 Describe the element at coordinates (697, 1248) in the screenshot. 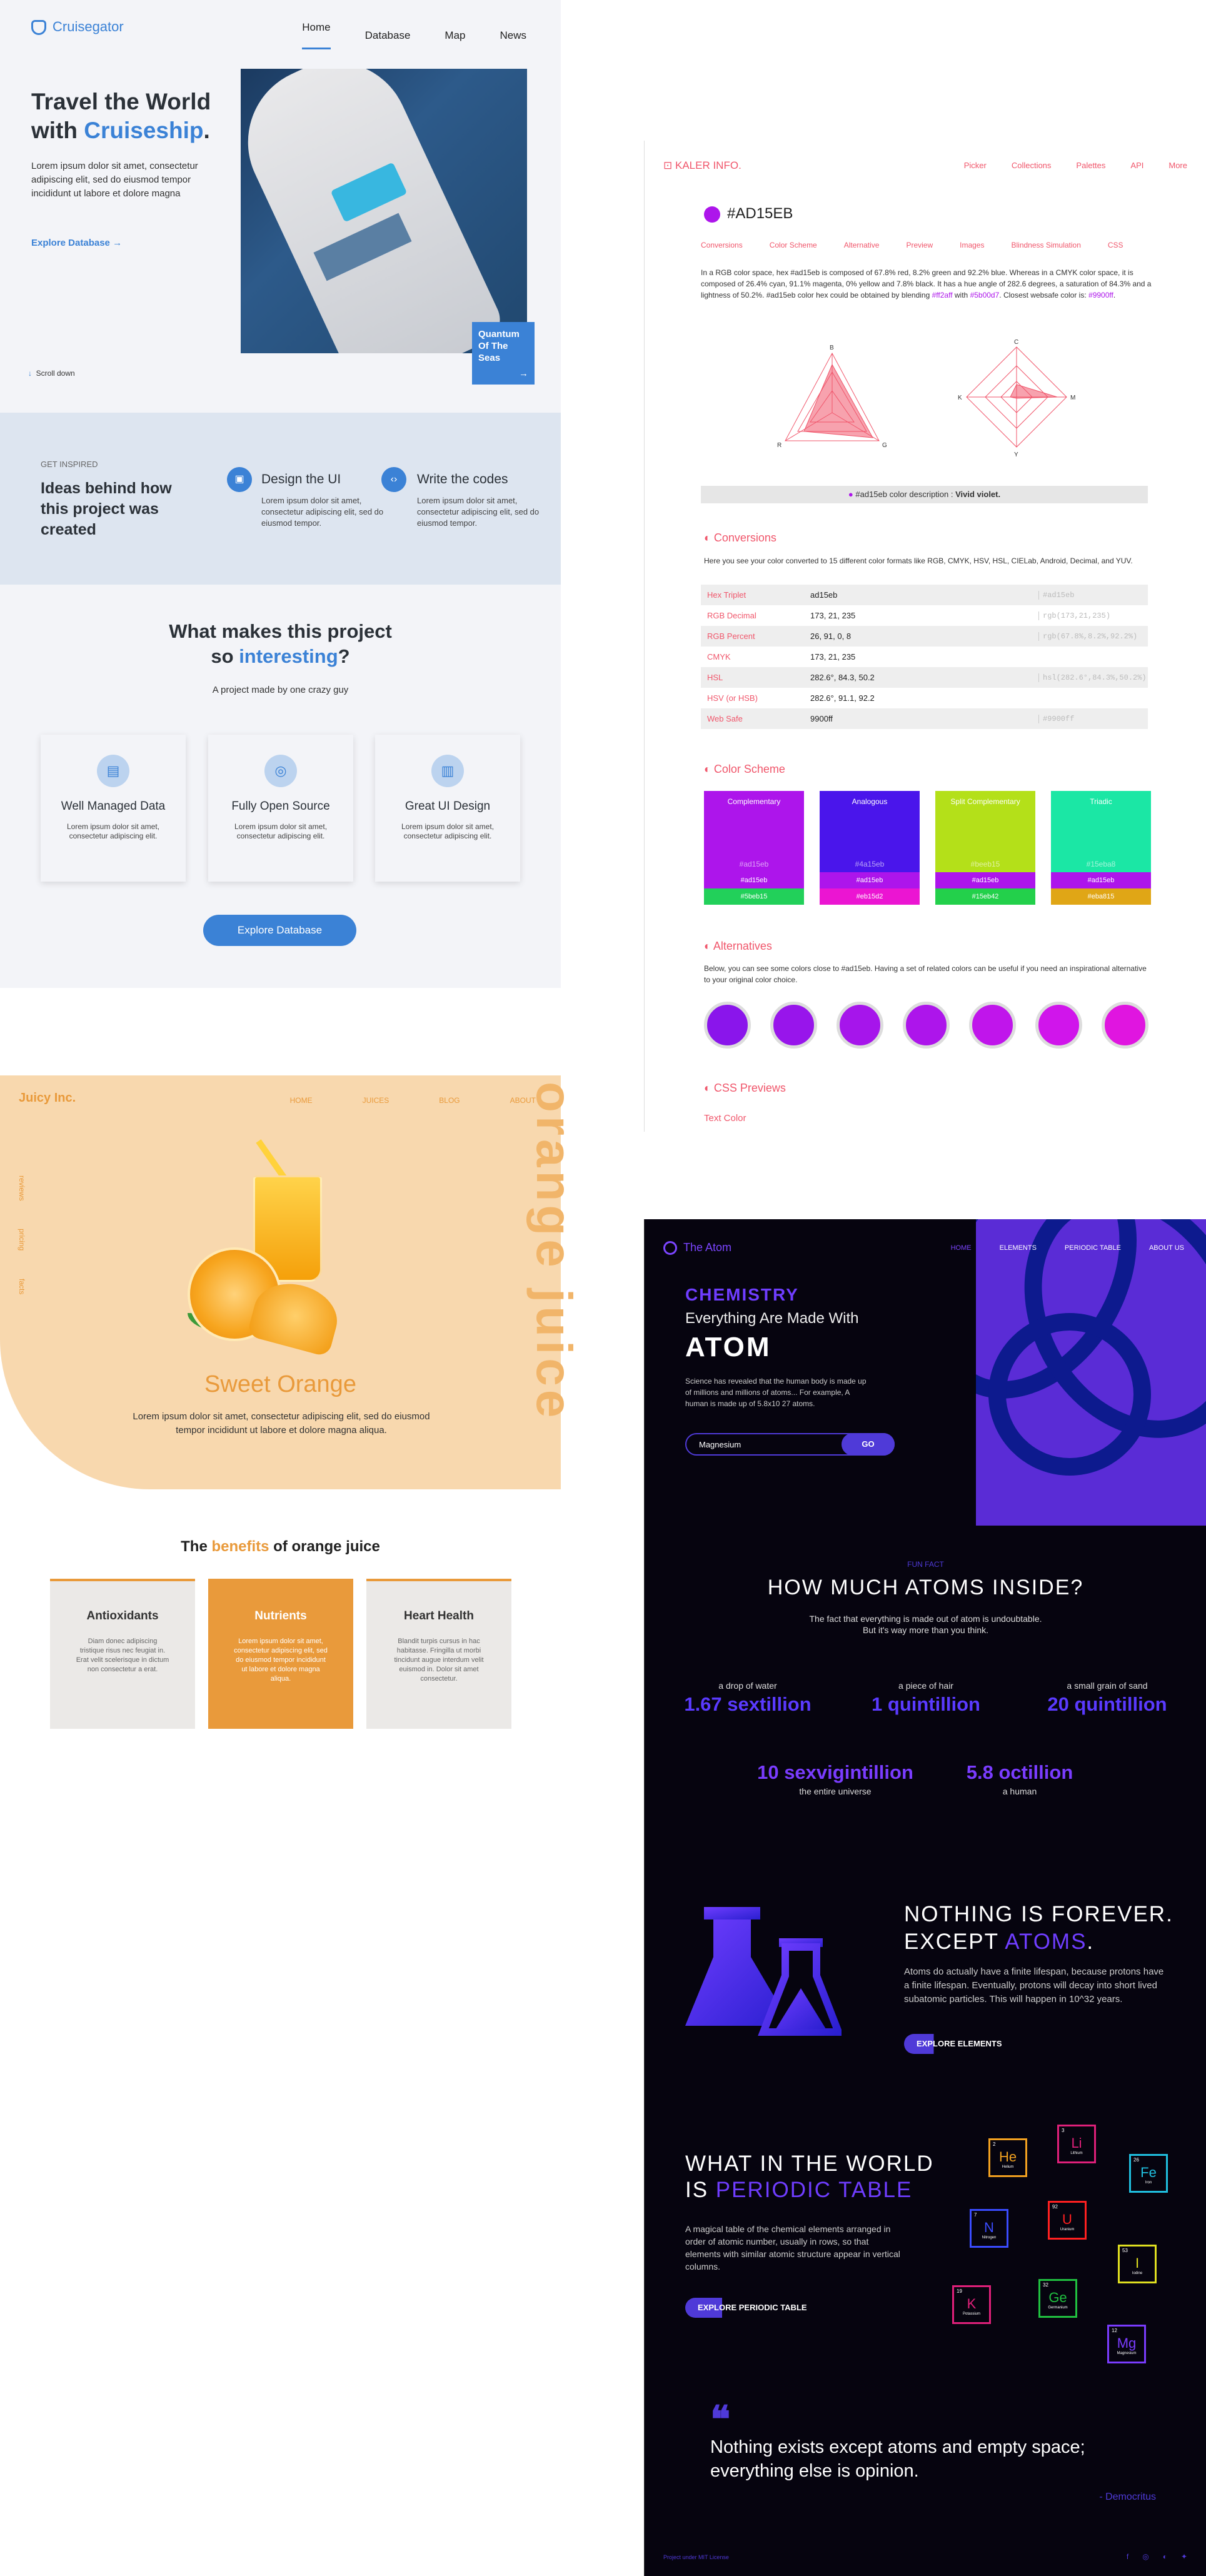

I see `atom-logo: The Atom` at that location.